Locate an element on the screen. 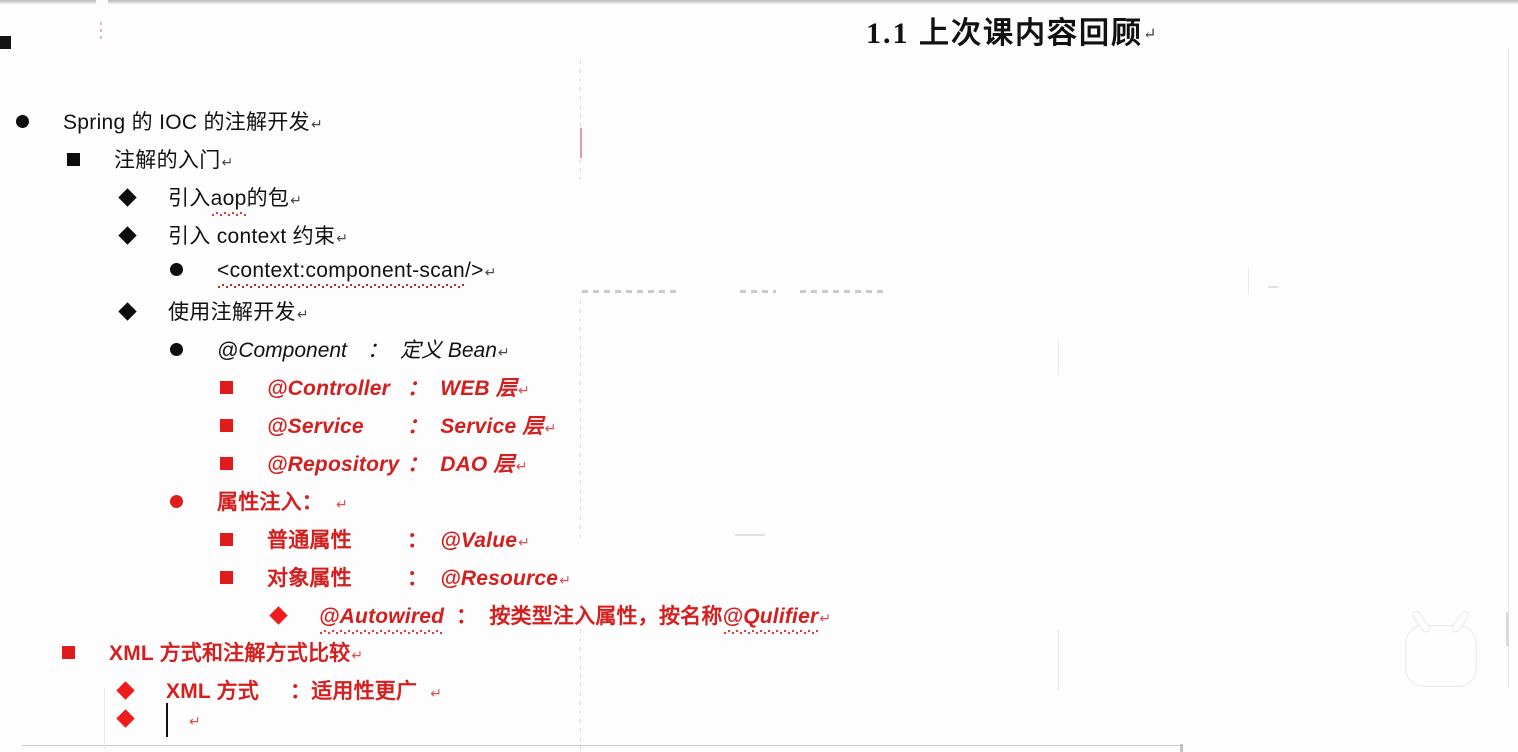 The height and width of the screenshot is (752, 1518). outline-item-empty-new-item: ↵ is located at coordinates (158, 719).